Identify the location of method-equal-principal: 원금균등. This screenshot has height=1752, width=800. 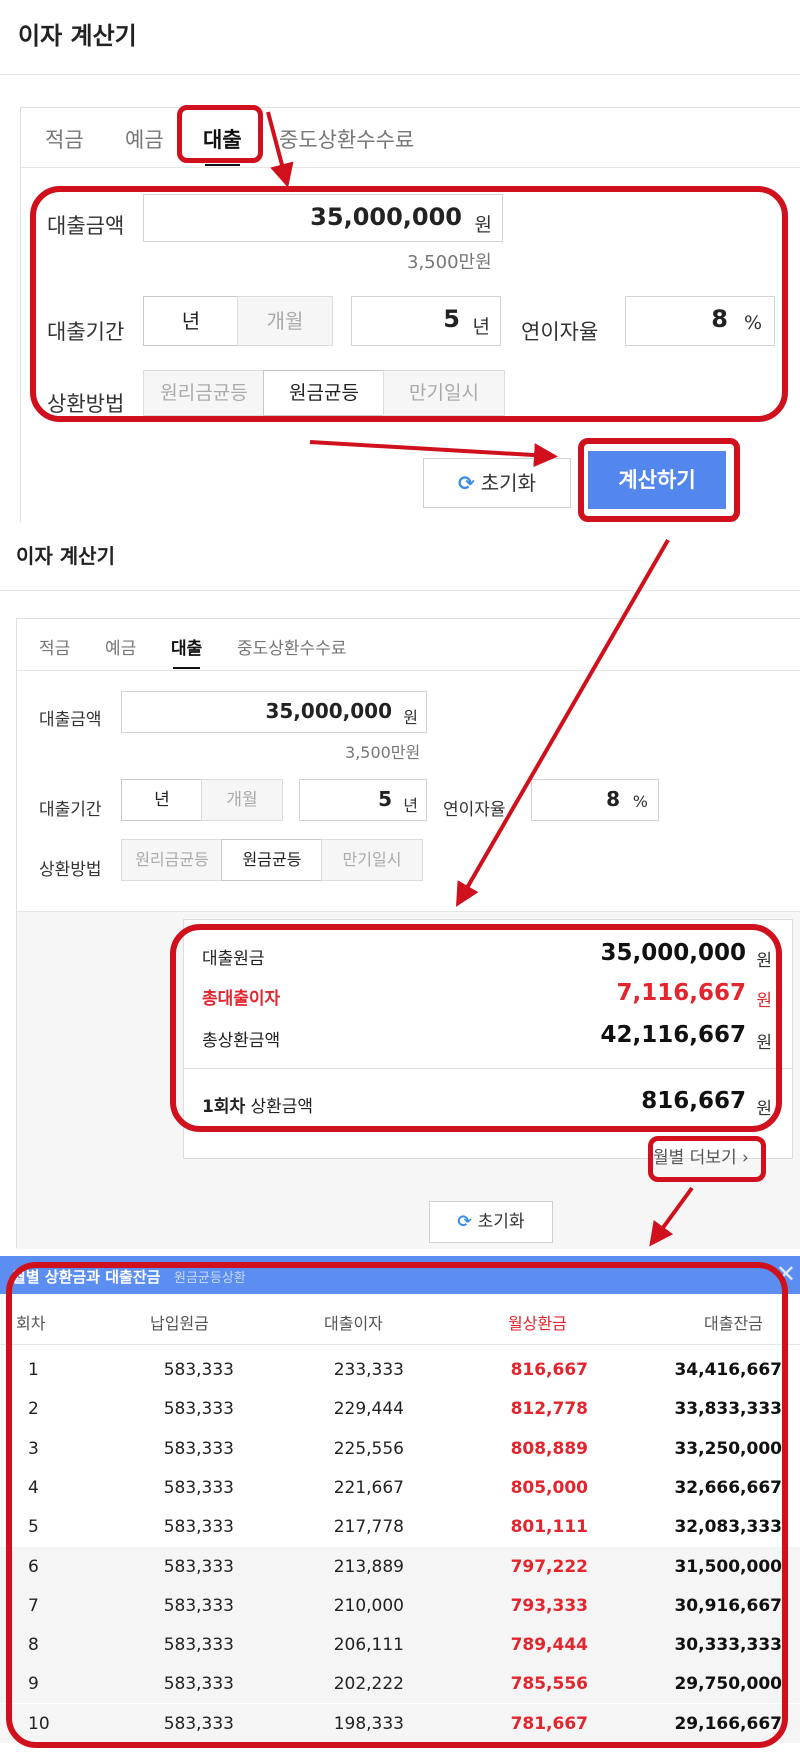
(272, 860).